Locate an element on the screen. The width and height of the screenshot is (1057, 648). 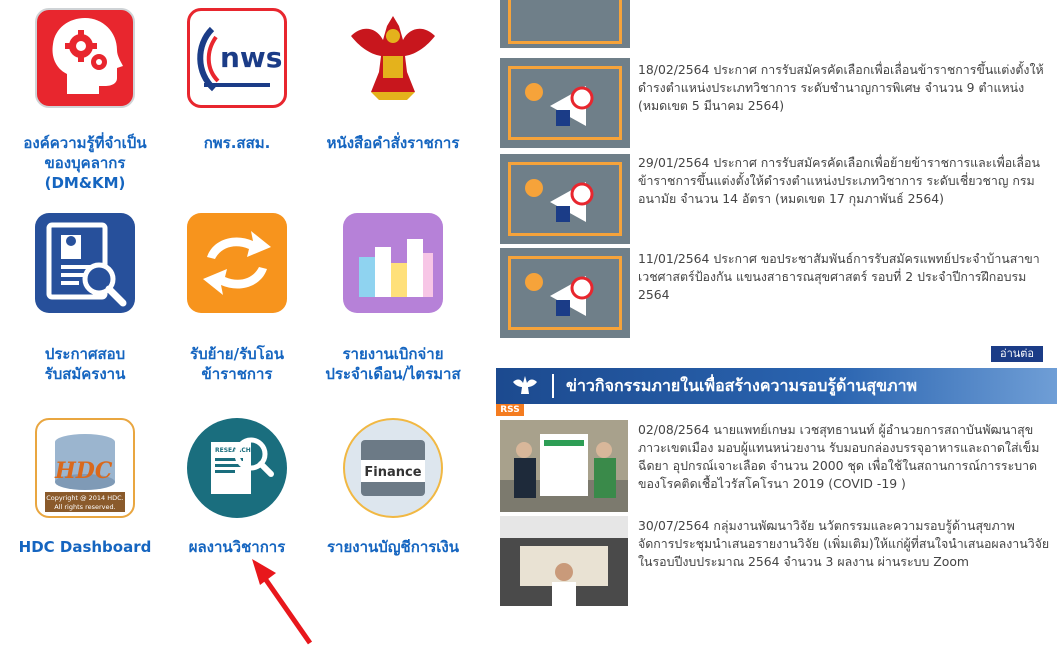
tile-label: องค์ความรู้ที่จำเป็น ของบุคลากร (DM&KM) is located at coordinates (85, 163).